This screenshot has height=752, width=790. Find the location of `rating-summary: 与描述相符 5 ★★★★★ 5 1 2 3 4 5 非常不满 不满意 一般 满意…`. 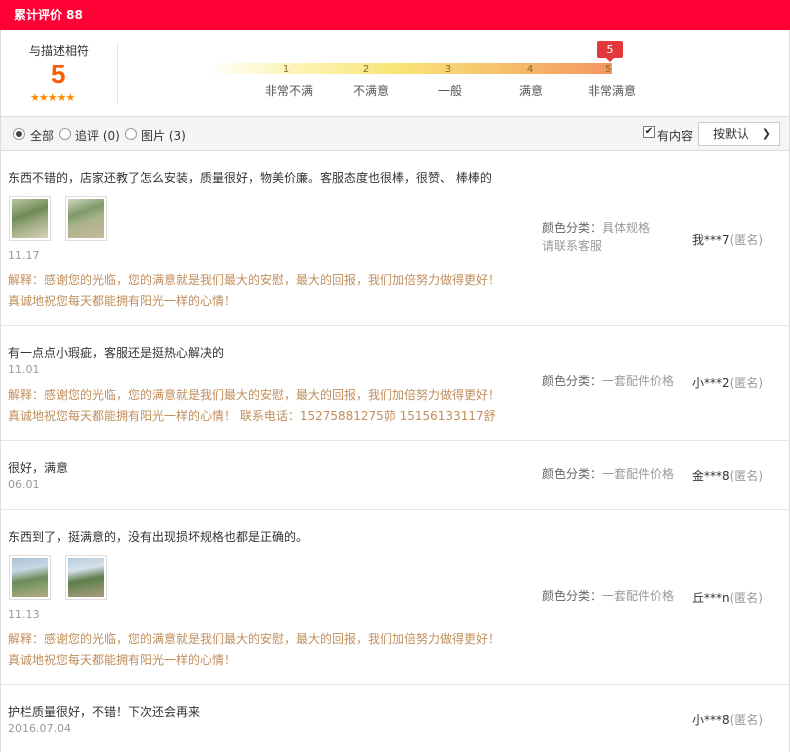

rating-summary: 与描述相符 5 ★★★★★ 5 1 2 3 4 5 非常不满 不满意 一般 满意… is located at coordinates (395, 73).